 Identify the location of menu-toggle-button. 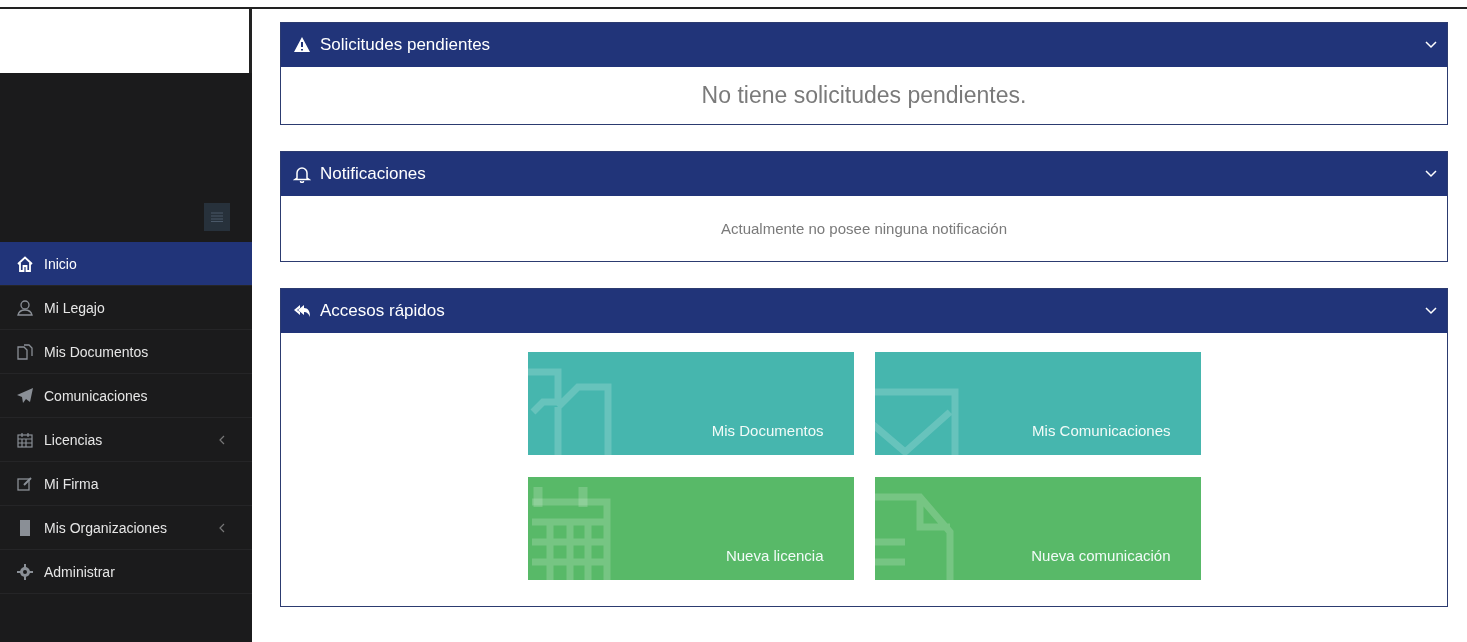
(217, 217).